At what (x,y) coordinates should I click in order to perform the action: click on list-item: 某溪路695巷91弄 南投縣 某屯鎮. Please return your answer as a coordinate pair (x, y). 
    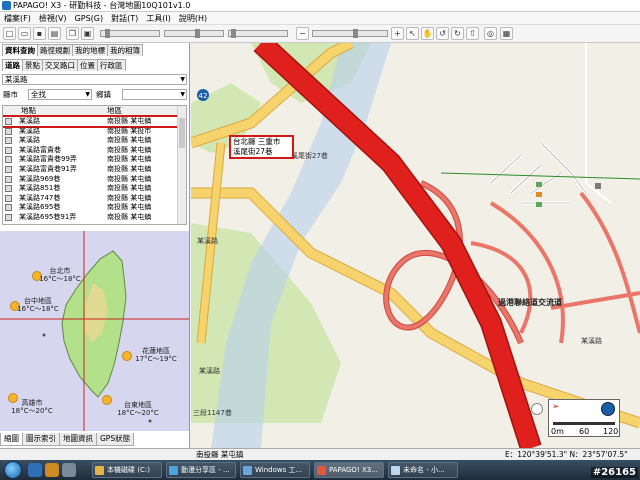
    Looking at the image, I should click on (90, 217).